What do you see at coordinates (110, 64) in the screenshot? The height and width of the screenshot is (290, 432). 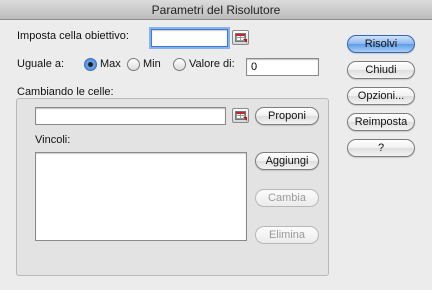 I see `radio-max-label: Max` at bounding box center [110, 64].